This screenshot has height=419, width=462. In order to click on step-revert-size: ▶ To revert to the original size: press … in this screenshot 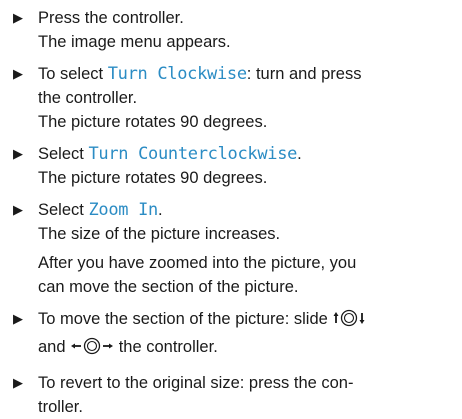, I will do `click(230, 395)`.